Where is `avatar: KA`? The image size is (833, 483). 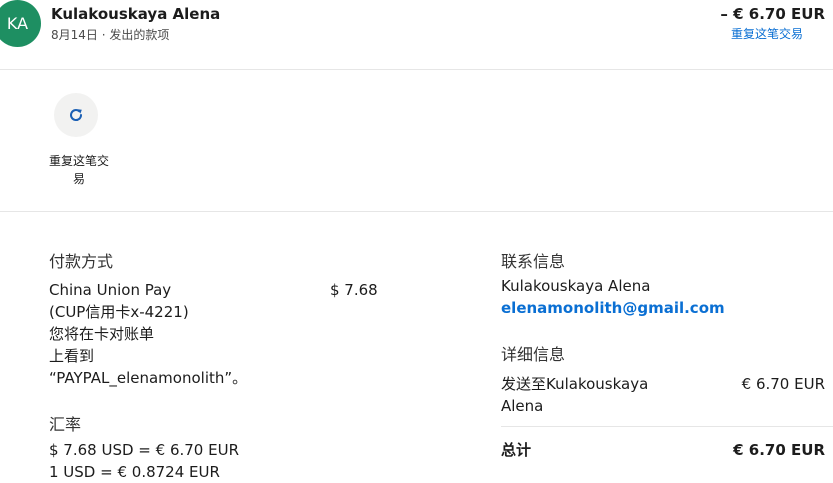
avatar: KA is located at coordinates (20, 23).